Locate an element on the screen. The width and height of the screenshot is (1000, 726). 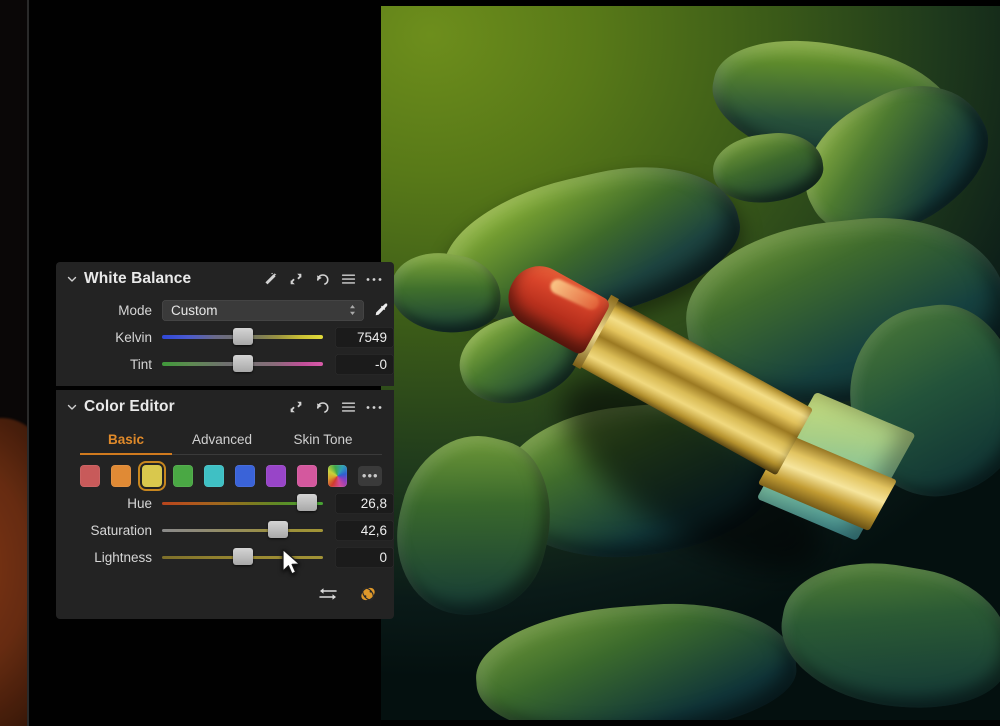
hue-slider is located at coordinates (242, 503).